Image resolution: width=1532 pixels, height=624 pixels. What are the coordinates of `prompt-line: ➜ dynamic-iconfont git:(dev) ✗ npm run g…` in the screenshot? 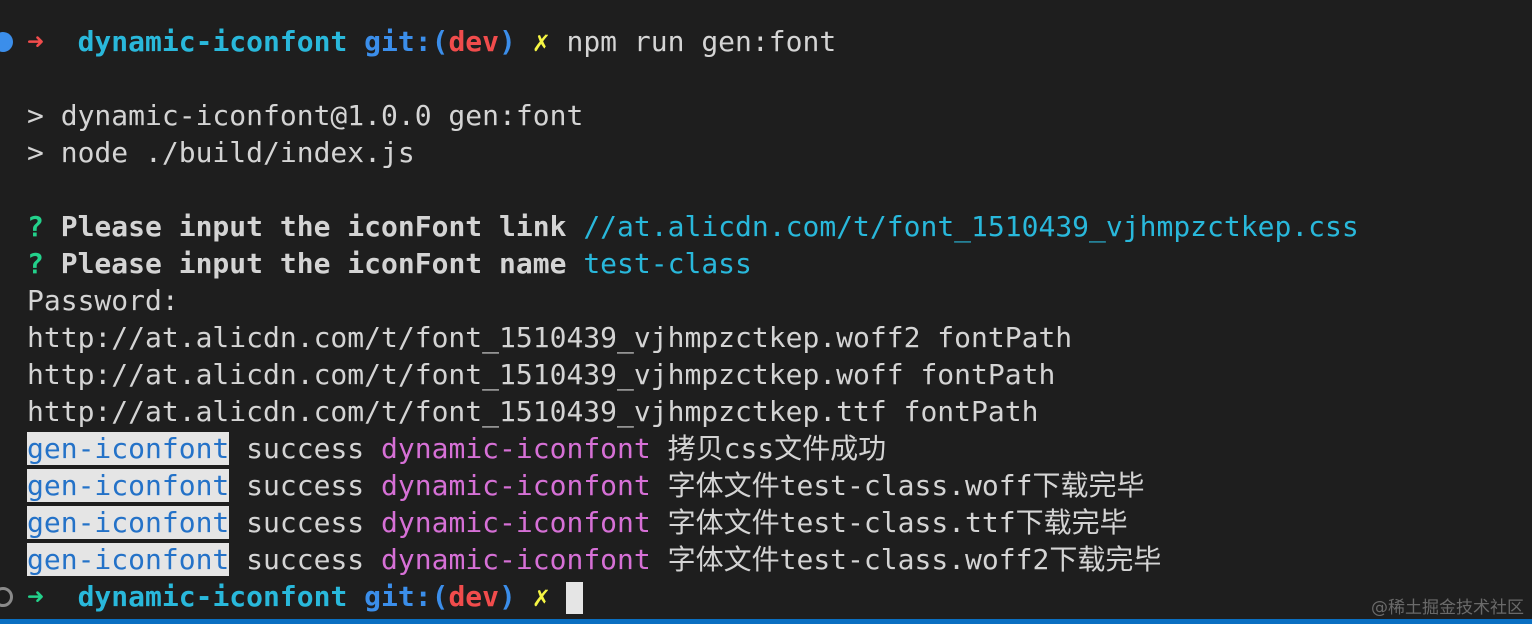 It's located at (431, 41).